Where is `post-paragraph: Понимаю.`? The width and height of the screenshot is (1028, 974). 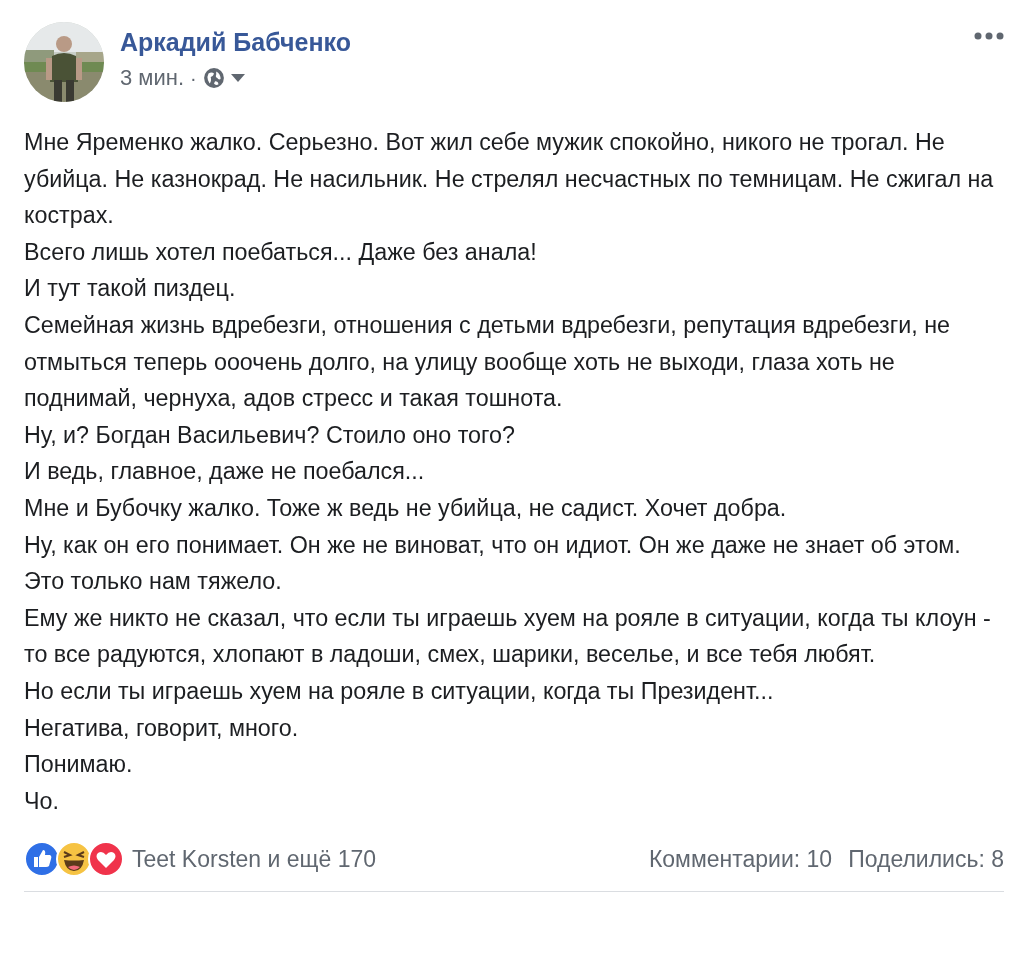 post-paragraph: Понимаю. is located at coordinates (79, 765).